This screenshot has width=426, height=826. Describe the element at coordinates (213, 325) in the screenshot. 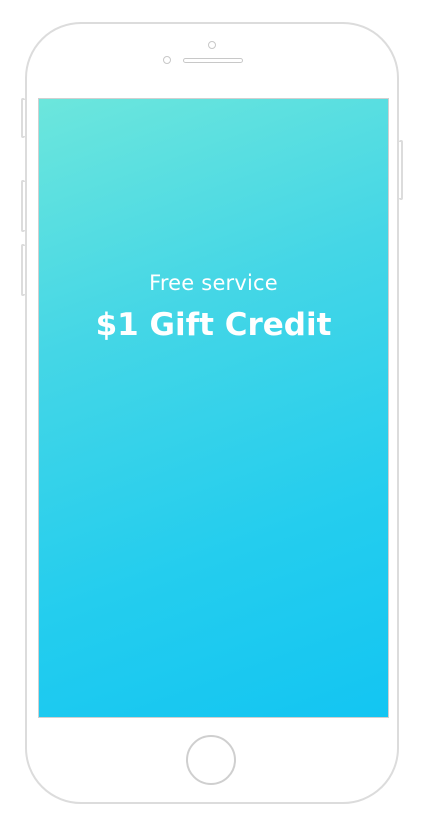

I see `promo-title: $1 Gift Credit` at that location.